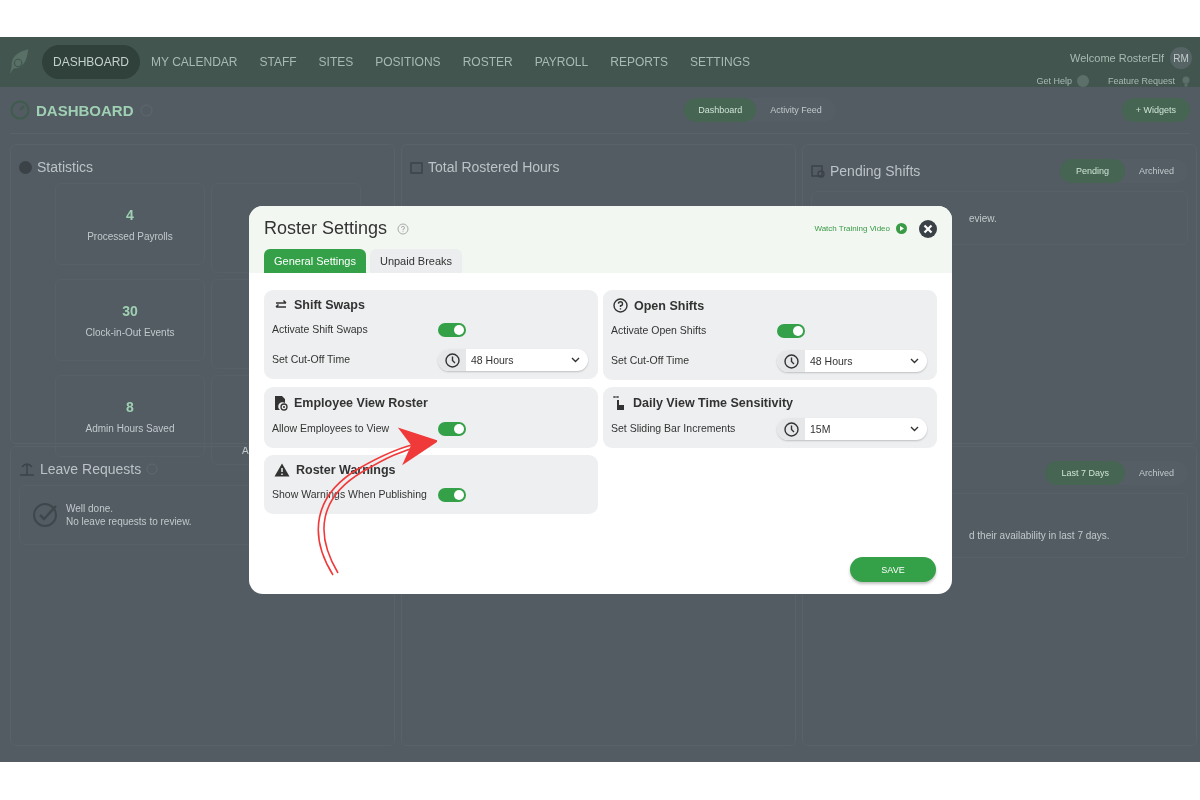  Describe the element at coordinates (281, 305) in the screenshot. I see `swap-arrows-icon` at that location.